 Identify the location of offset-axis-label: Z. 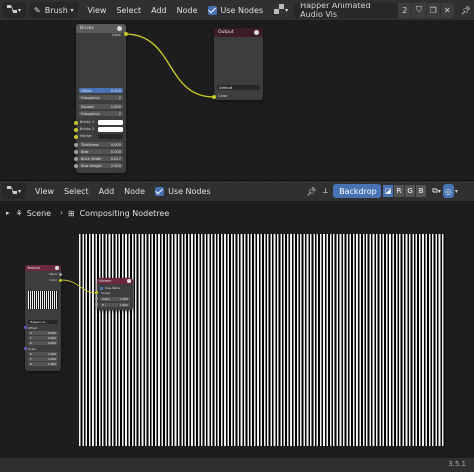
(31, 343).